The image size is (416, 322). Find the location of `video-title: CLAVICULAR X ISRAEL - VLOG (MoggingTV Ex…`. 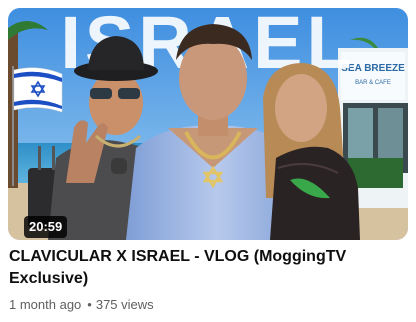

video-title: CLAVICULAR X ISRAEL - VLOG (MoggingTV Ex… is located at coordinates (208, 268).